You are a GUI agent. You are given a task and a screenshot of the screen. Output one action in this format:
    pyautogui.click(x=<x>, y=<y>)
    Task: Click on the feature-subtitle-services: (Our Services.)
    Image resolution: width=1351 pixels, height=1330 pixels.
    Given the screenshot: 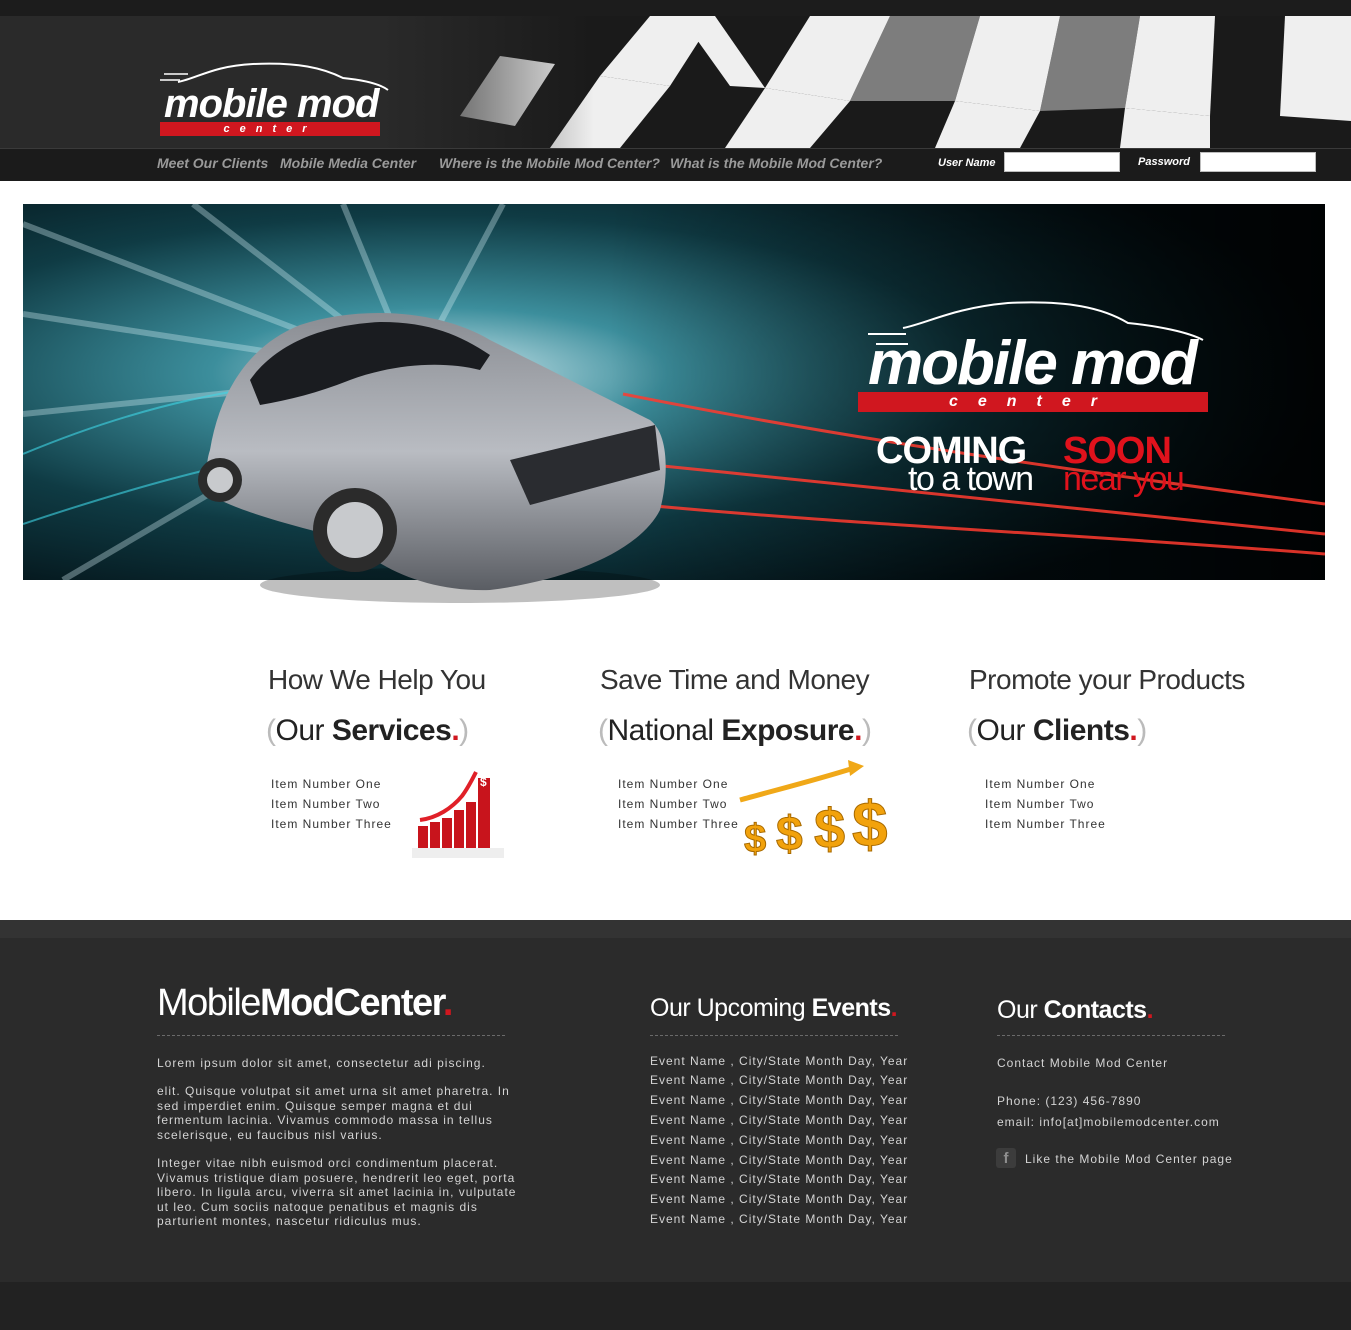 What is the action you would take?
    pyautogui.click(x=367, y=731)
    